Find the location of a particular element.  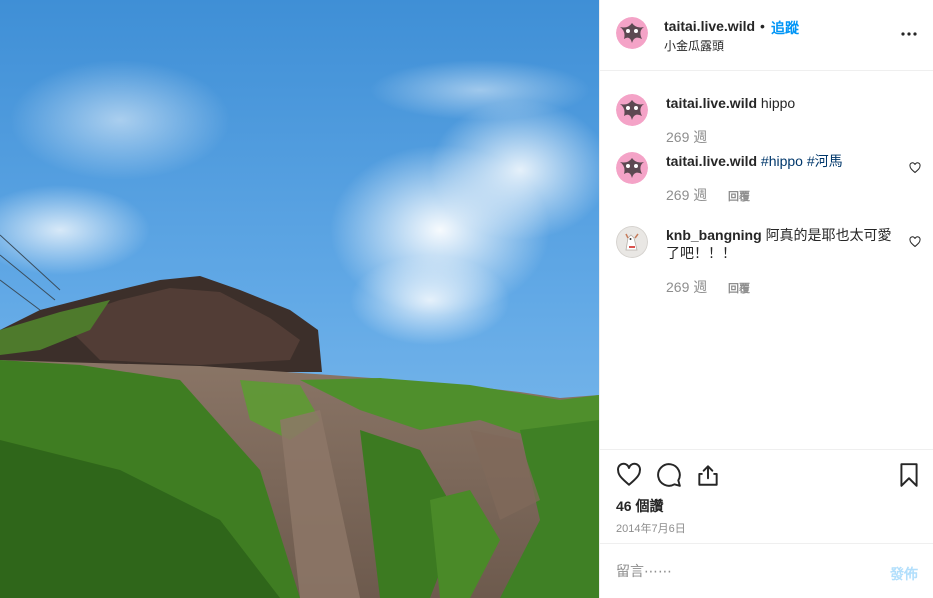

likes-count: 46 個讚 is located at coordinates (639, 506).